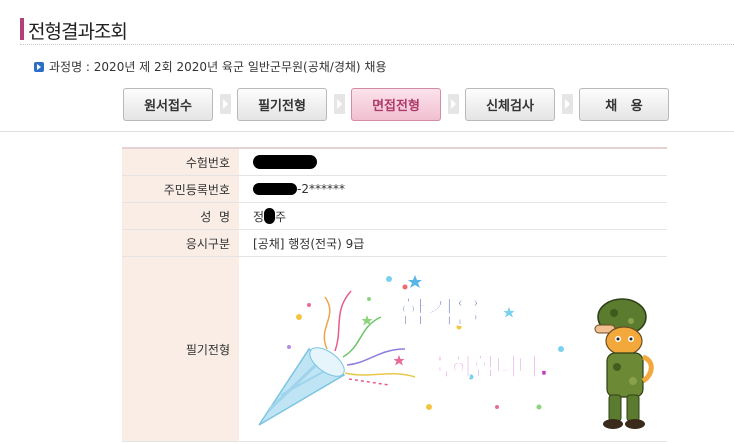 The width and height of the screenshot is (734, 444). Describe the element at coordinates (510, 104) in the screenshot. I see `step-physical-exam: 신체검사` at that location.